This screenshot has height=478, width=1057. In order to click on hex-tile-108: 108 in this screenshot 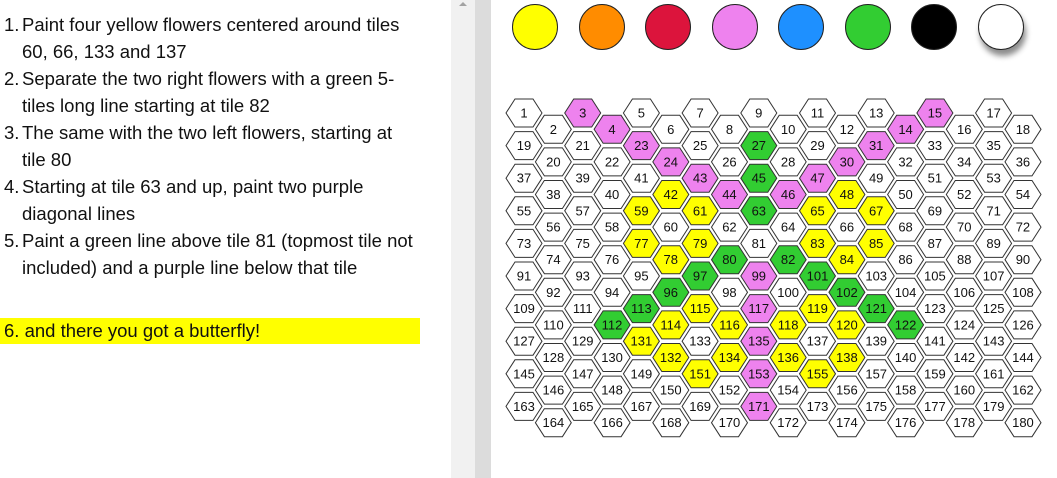, I will do `click(1023, 292)`.